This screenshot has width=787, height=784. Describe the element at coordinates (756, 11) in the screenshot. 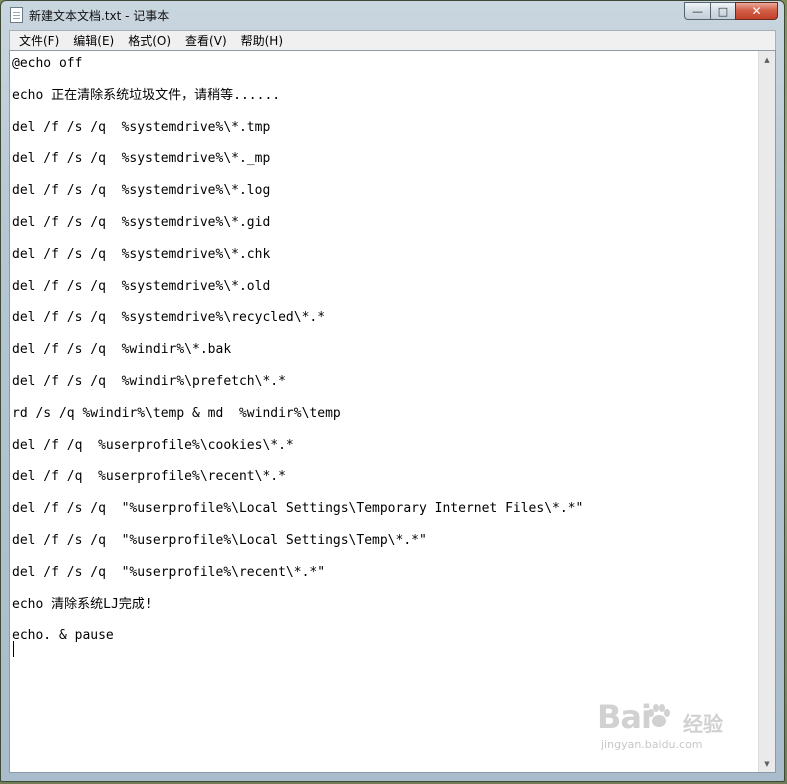

I see `close-button: ✕` at that location.